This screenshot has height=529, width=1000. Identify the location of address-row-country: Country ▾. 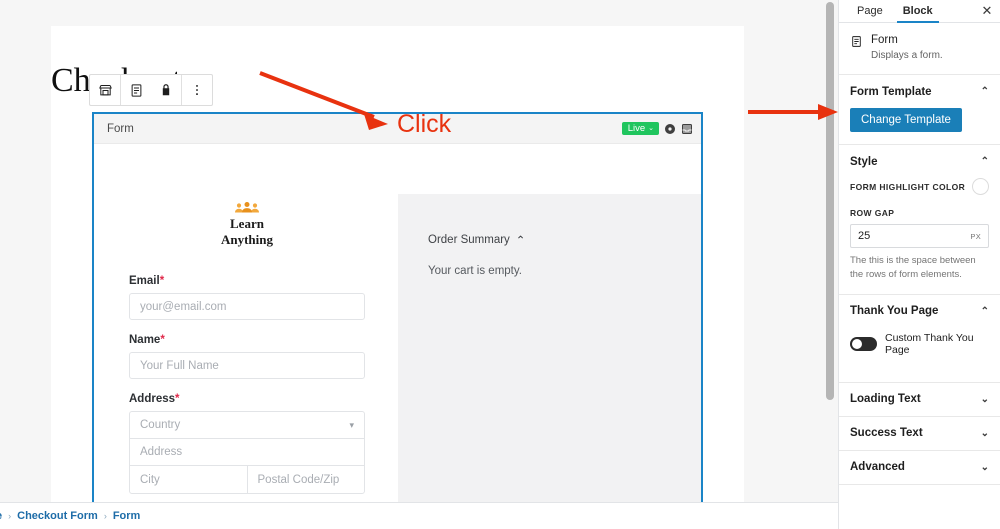
(247, 425).